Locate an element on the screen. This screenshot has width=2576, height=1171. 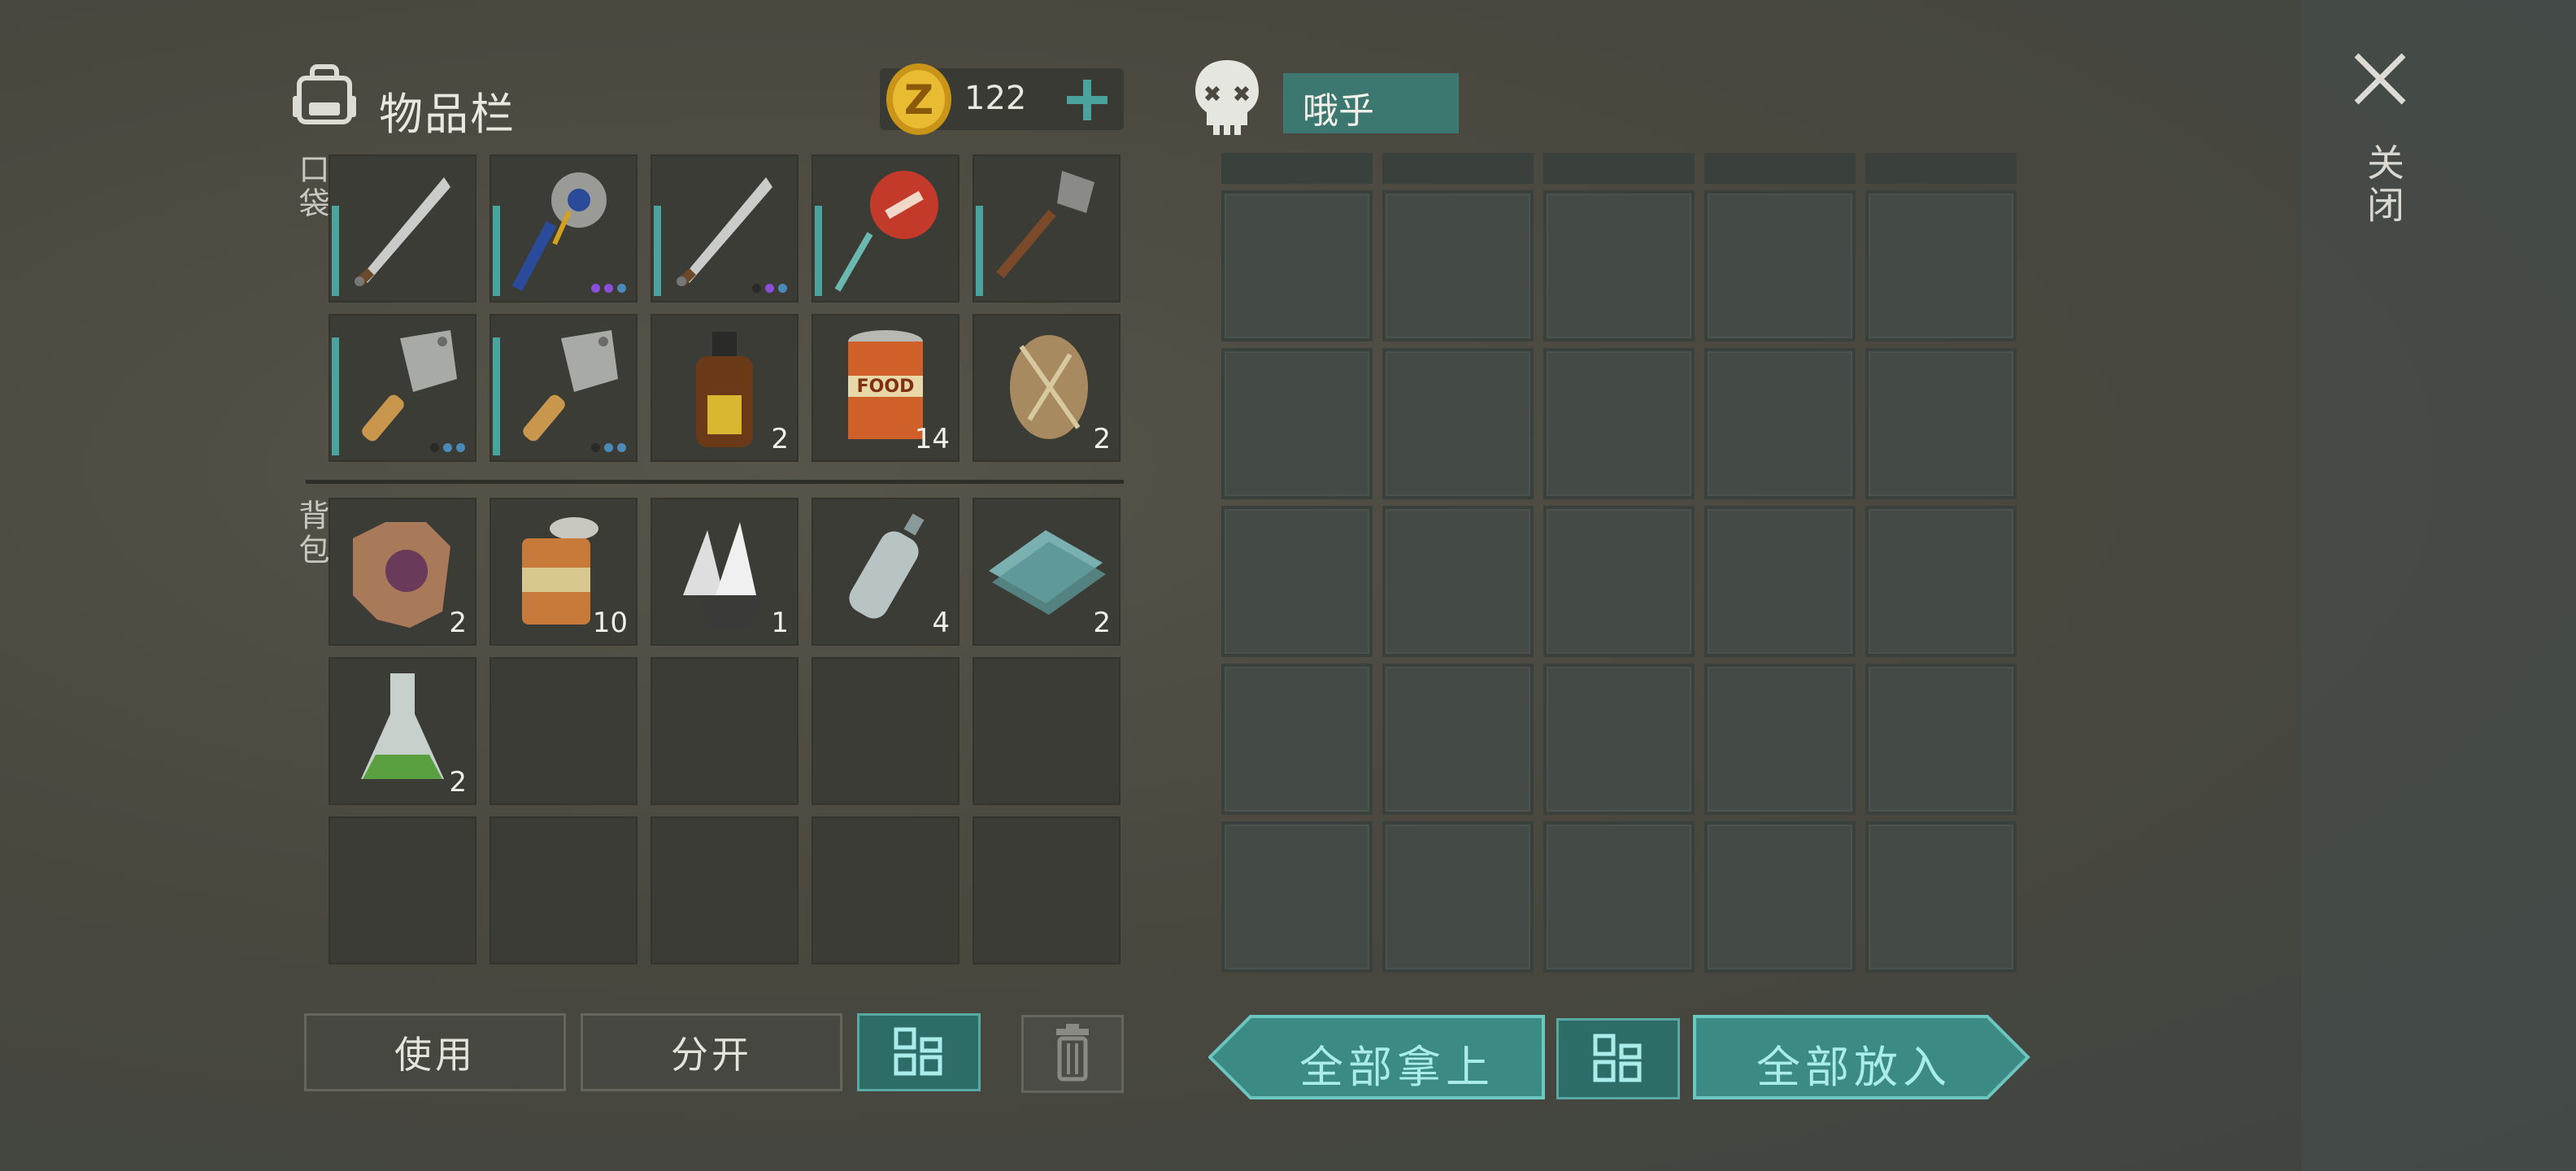
close-icon is located at coordinates (2380, 79).